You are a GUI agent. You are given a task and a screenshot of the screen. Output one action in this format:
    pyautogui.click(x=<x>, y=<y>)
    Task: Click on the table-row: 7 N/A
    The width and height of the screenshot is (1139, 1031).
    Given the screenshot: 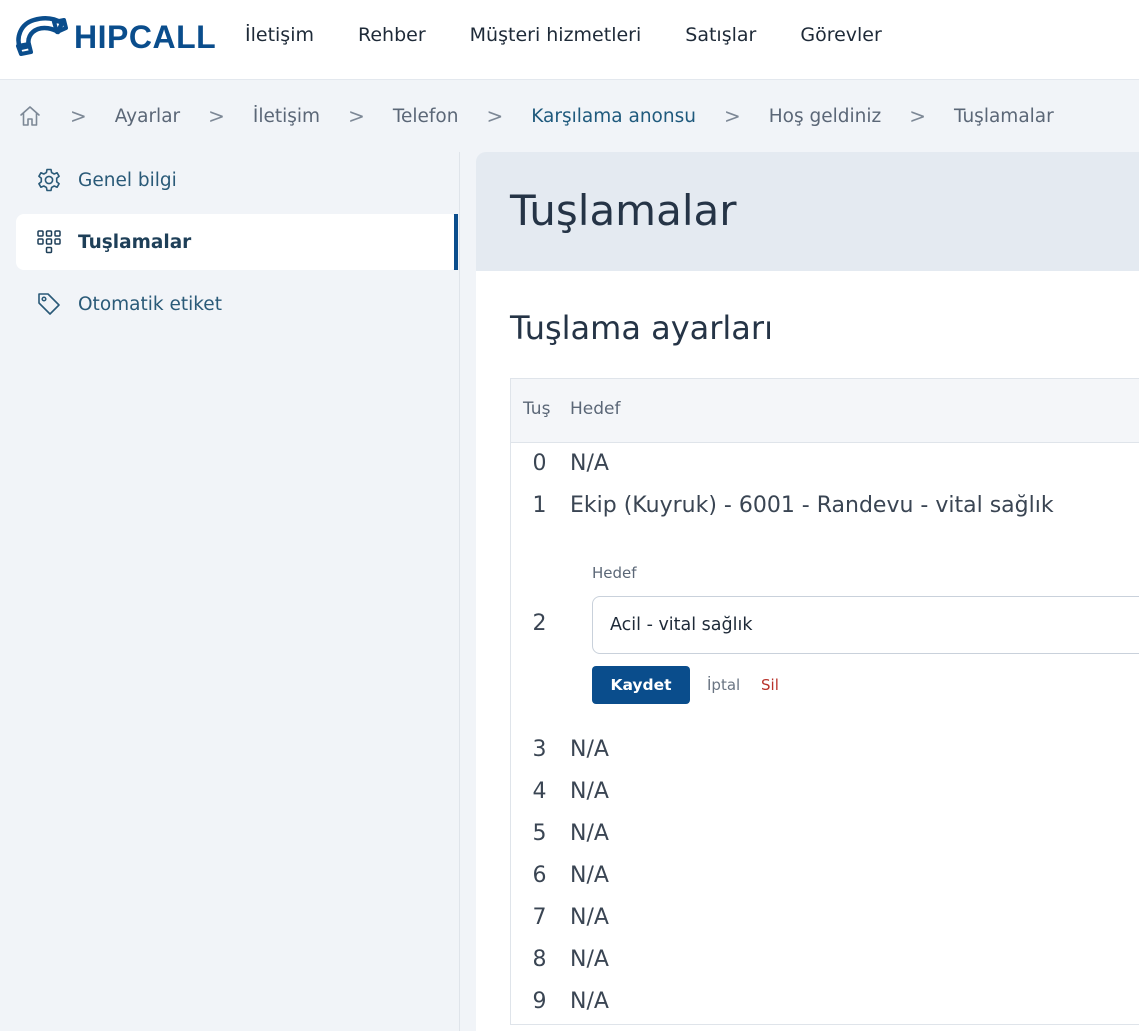 What is the action you would take?
    pyautogui.click(x=825, y=918)
    